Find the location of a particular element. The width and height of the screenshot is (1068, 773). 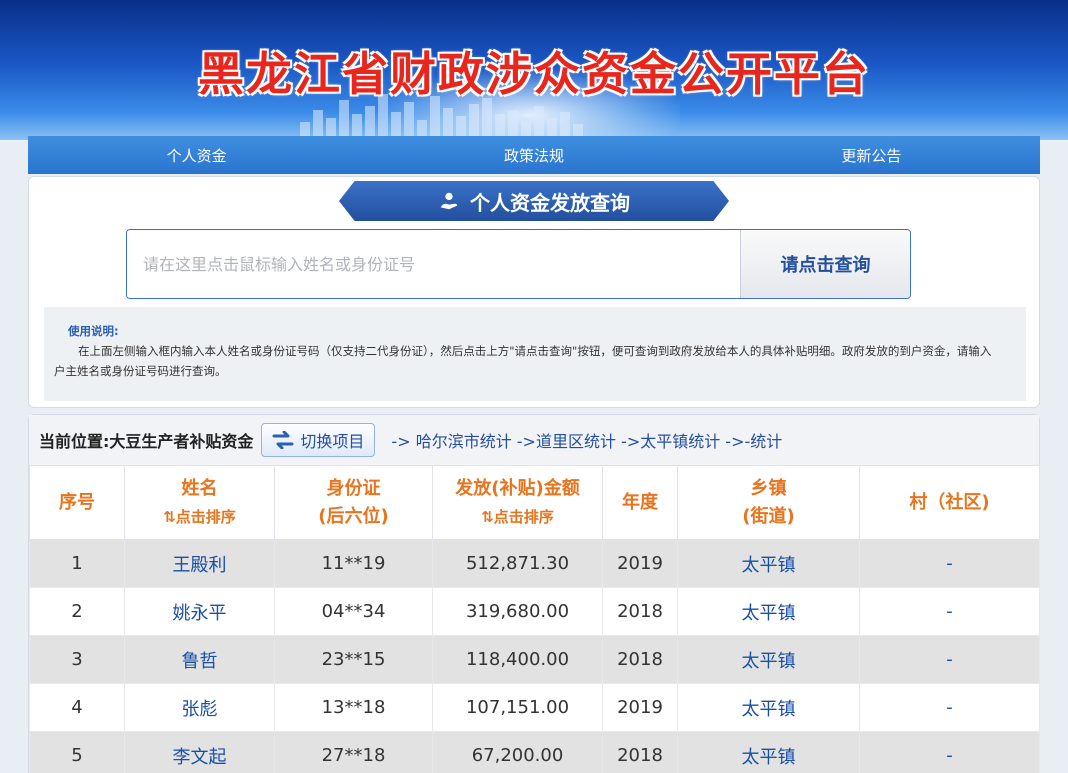

cell-name: 张彪 is located at coordinates (199, 707).